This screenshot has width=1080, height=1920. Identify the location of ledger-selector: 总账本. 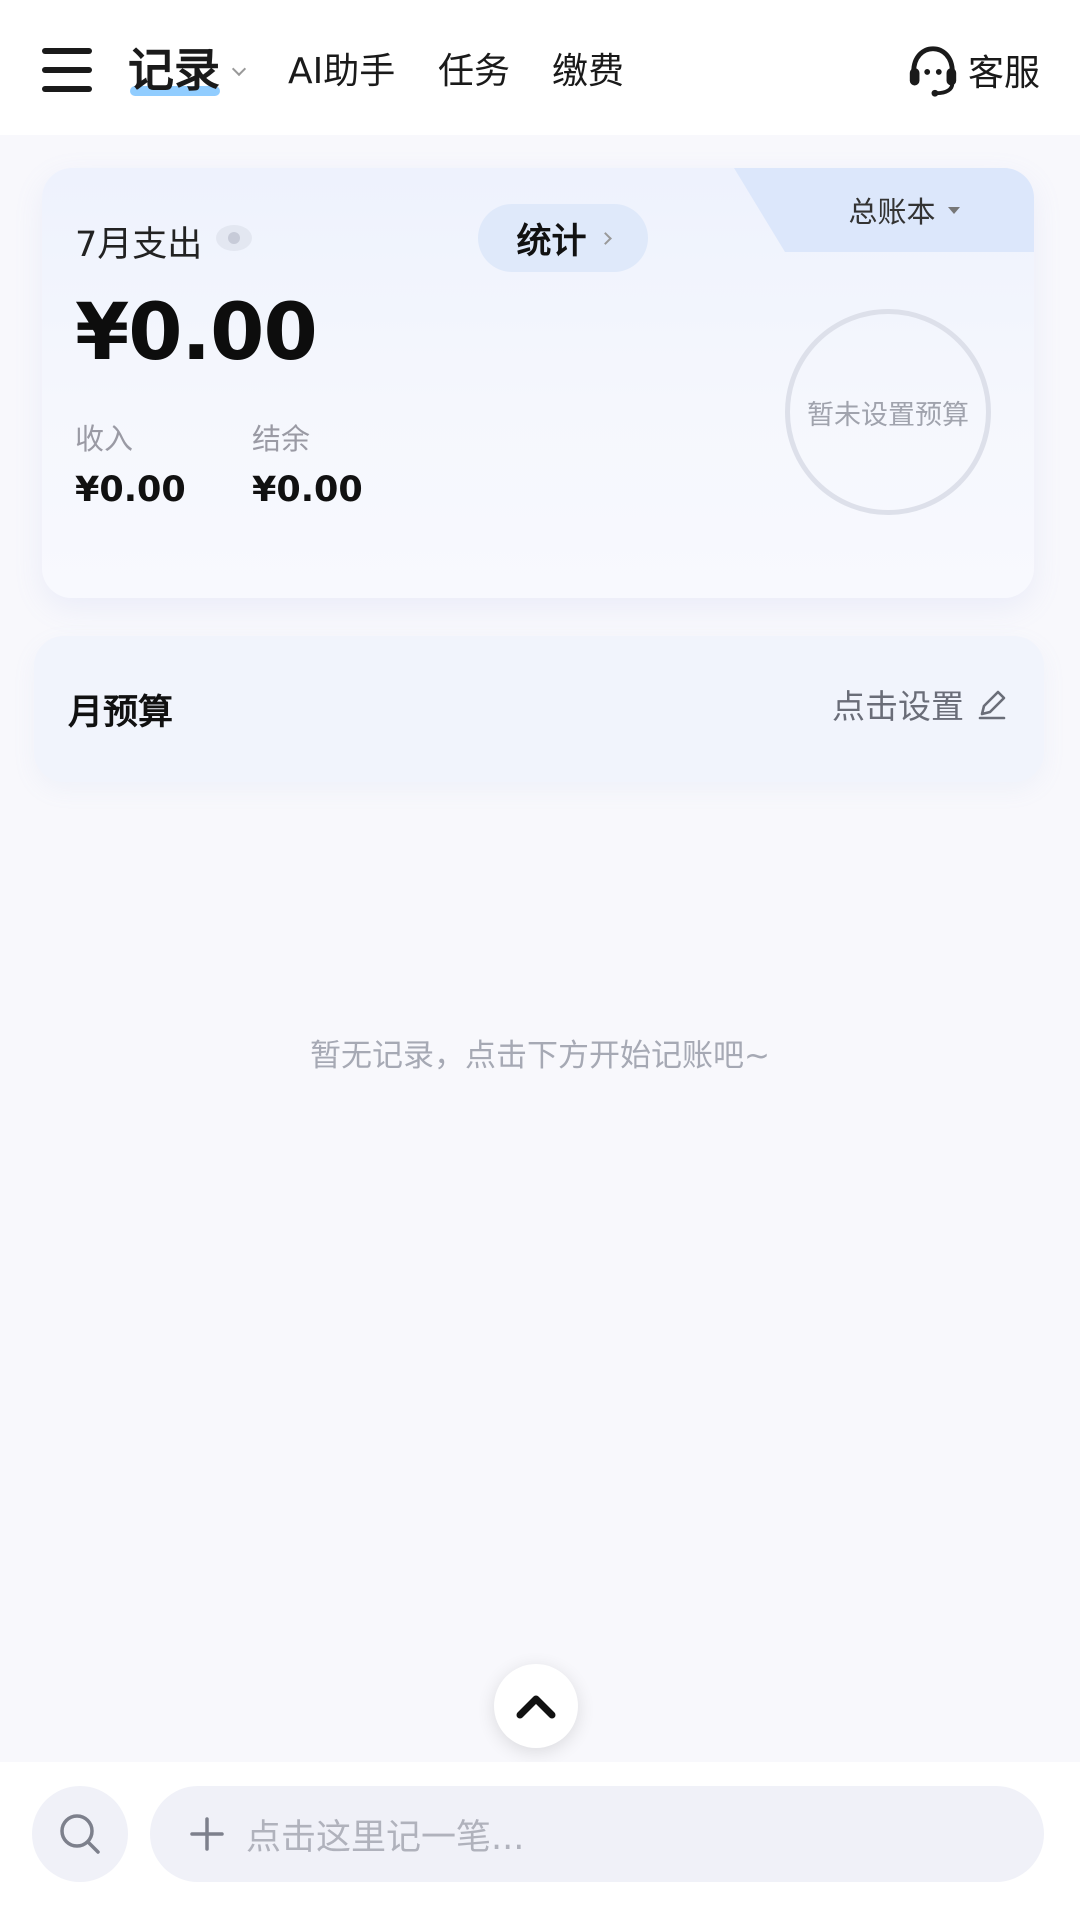
(884, 210).